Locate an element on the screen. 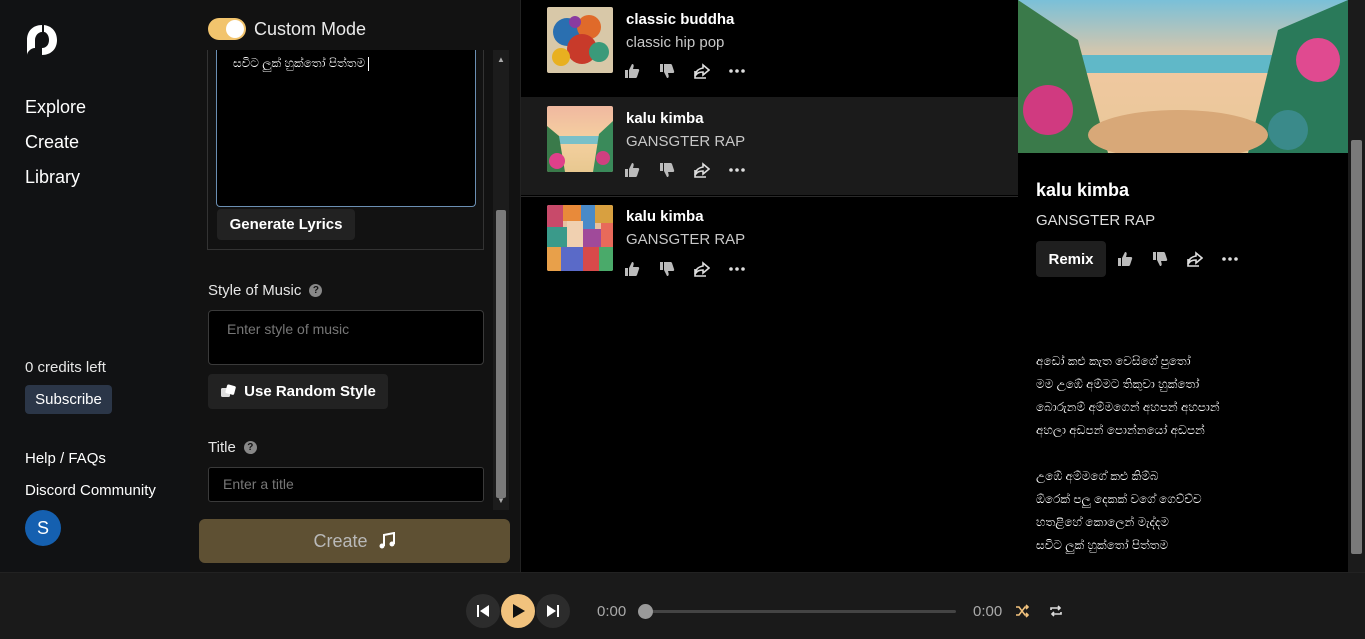 This screenshot has height=639, width=1365. credits-left: 0 credits left is located at coordinates (65, 367).